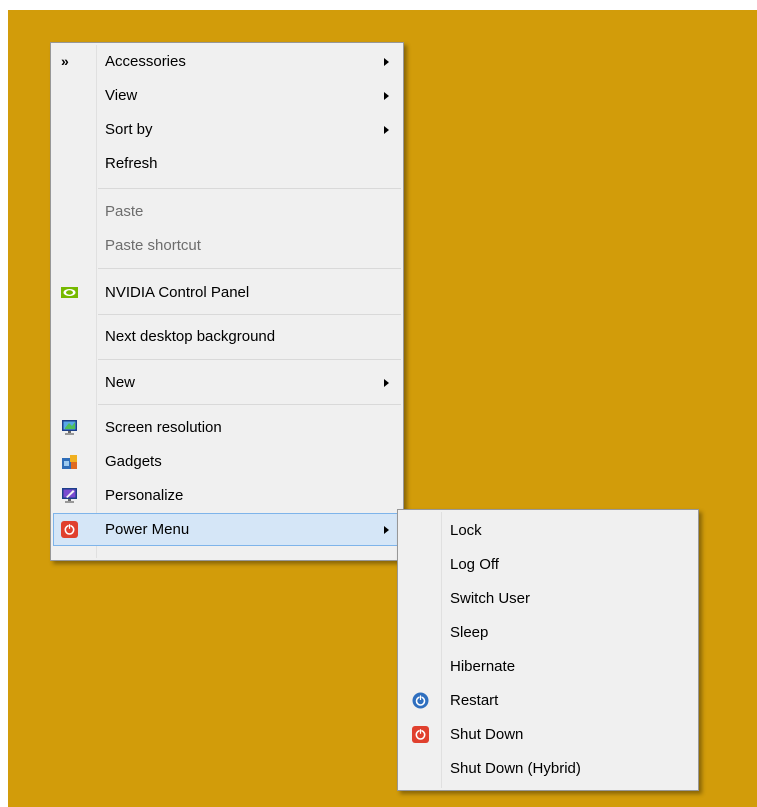 This screenshot has height=807, width=757. What do you see at coordinates (69, 495) in the screenshot?
I see `personalize-icon` at bounding box center [69, 495].